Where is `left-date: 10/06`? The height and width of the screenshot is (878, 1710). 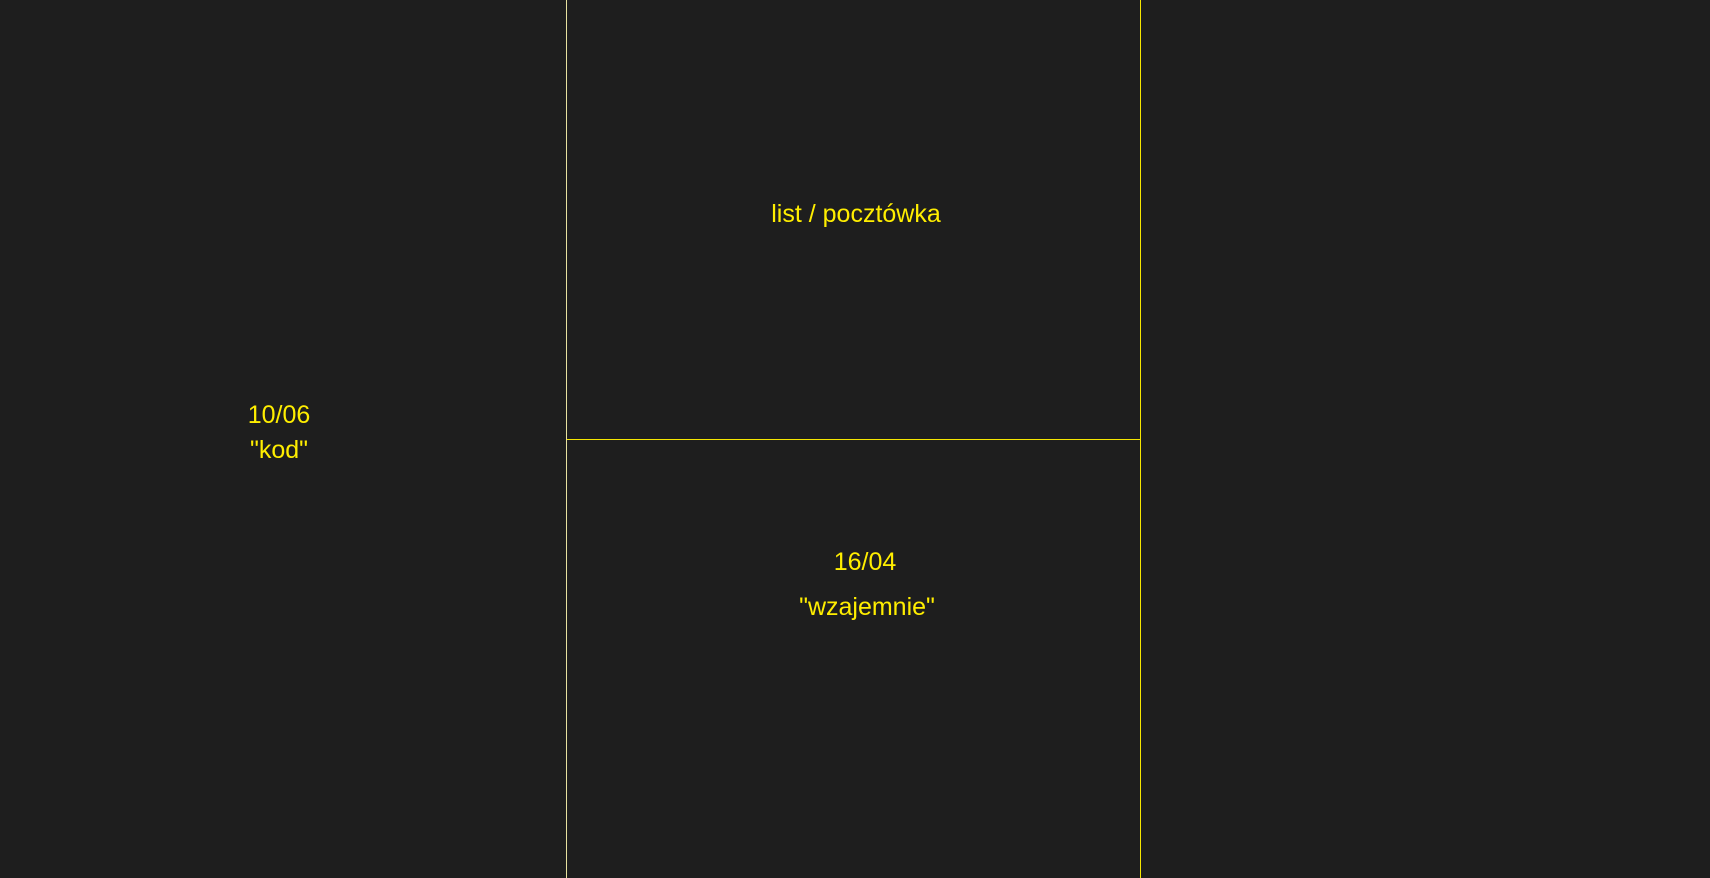
left-date: 10/06 is located at coordinates (279, 415).